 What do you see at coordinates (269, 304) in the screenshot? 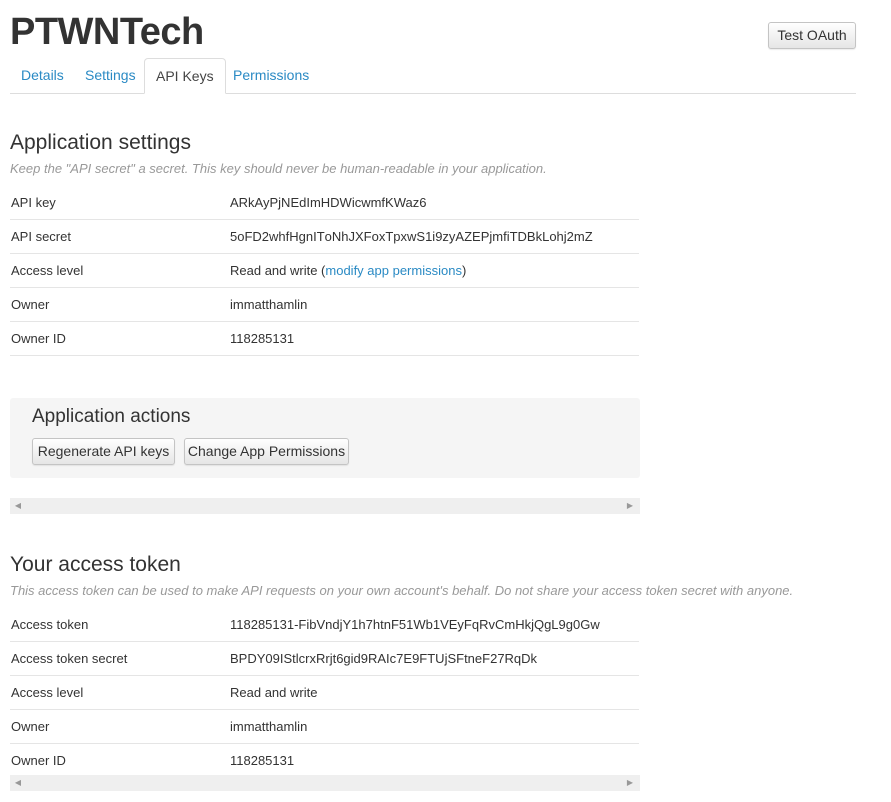
I see `owner-value: immatthamlin` at bounding box center [269, 304].